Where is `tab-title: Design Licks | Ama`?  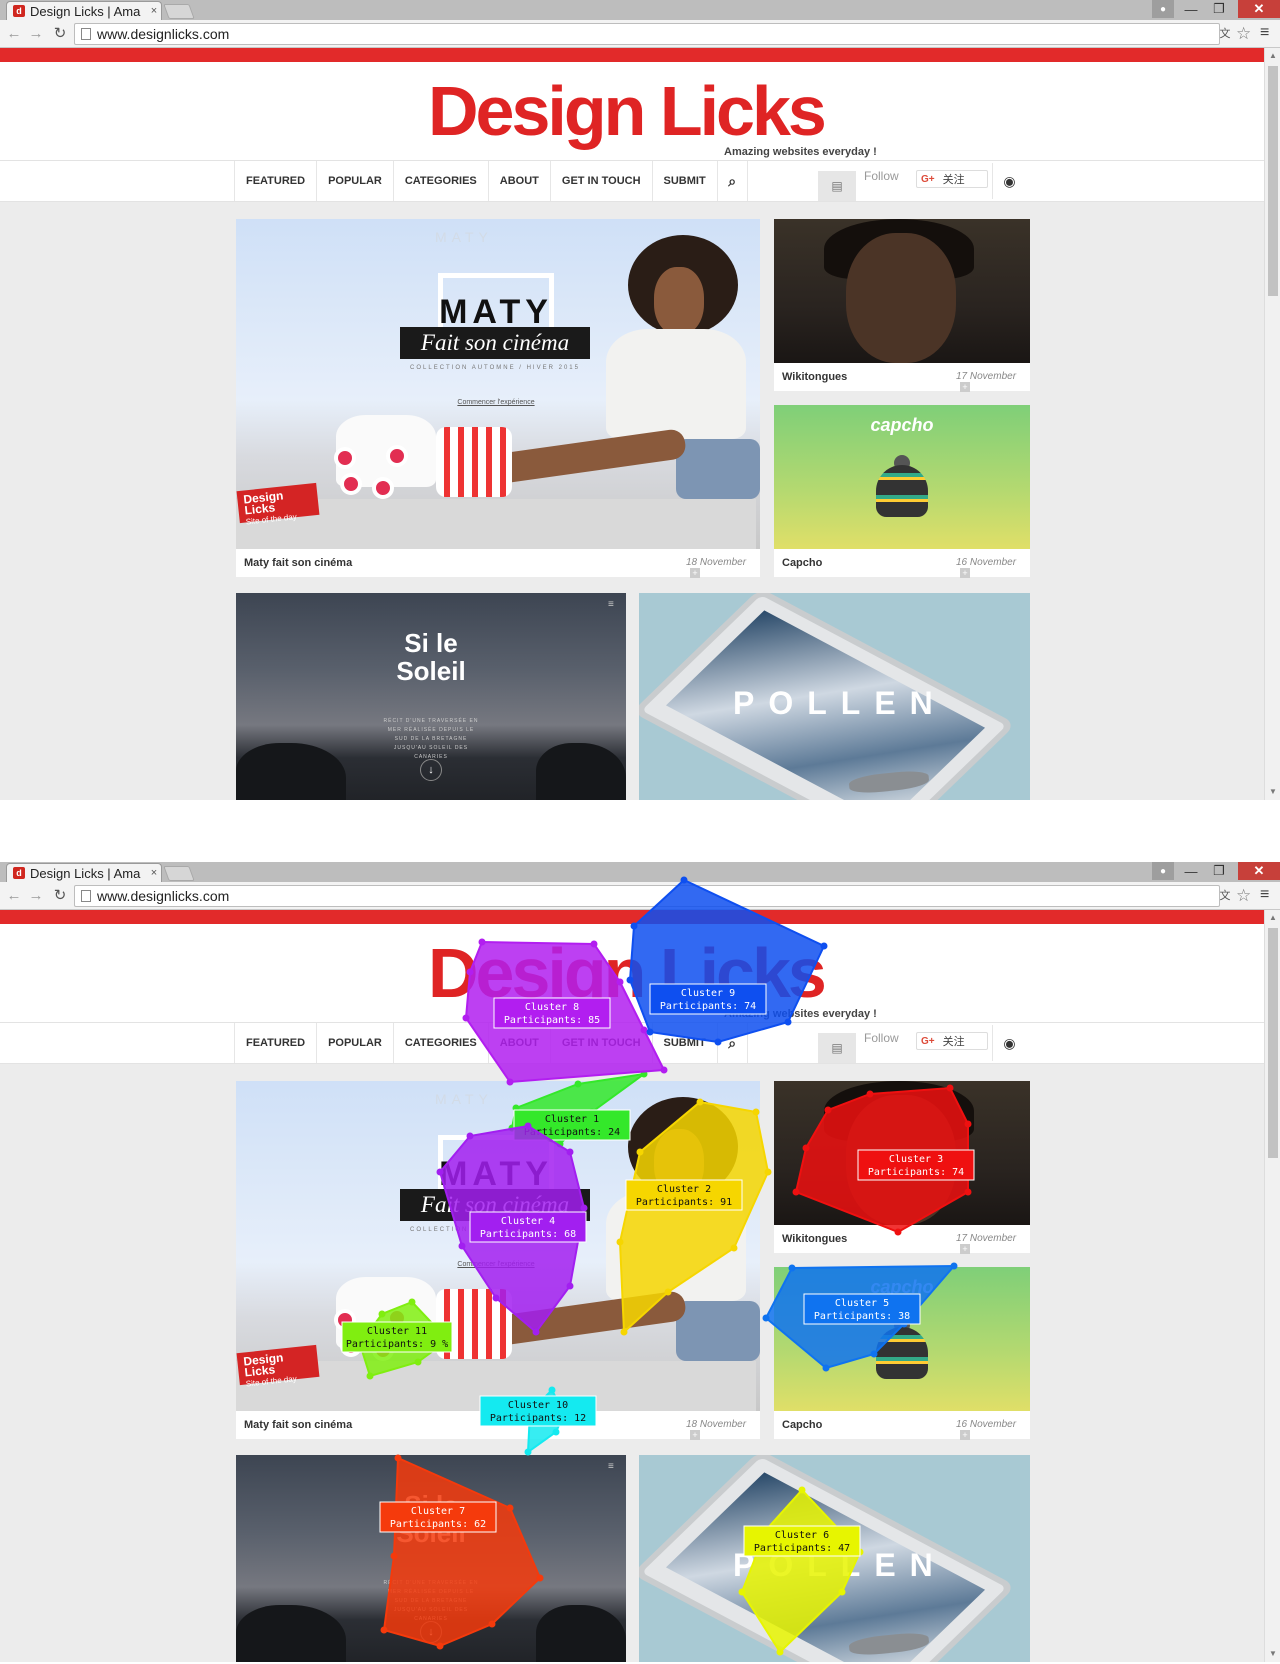
tab-title: Design Licks | Ama is located at coordinates (85, 873).